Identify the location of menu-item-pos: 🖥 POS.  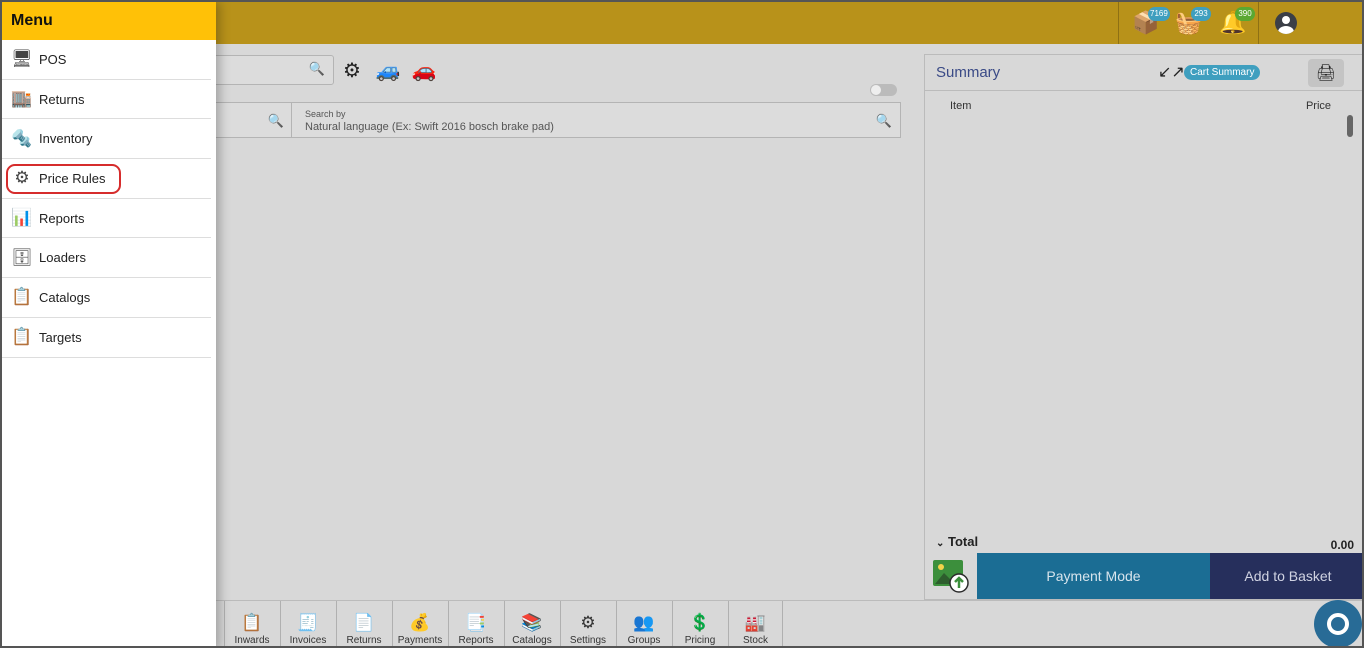
(106, 60).